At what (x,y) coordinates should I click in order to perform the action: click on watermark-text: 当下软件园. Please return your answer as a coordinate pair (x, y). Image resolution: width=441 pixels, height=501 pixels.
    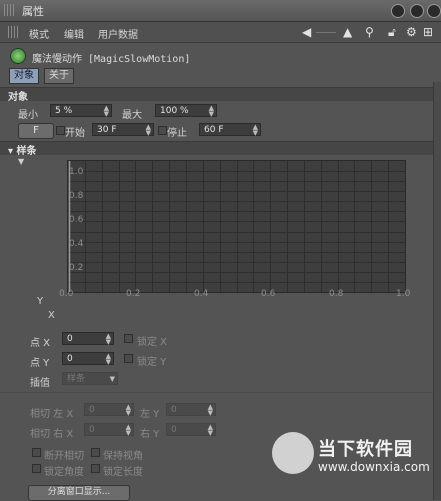
    Looking at the image, I should click on (365, 449).